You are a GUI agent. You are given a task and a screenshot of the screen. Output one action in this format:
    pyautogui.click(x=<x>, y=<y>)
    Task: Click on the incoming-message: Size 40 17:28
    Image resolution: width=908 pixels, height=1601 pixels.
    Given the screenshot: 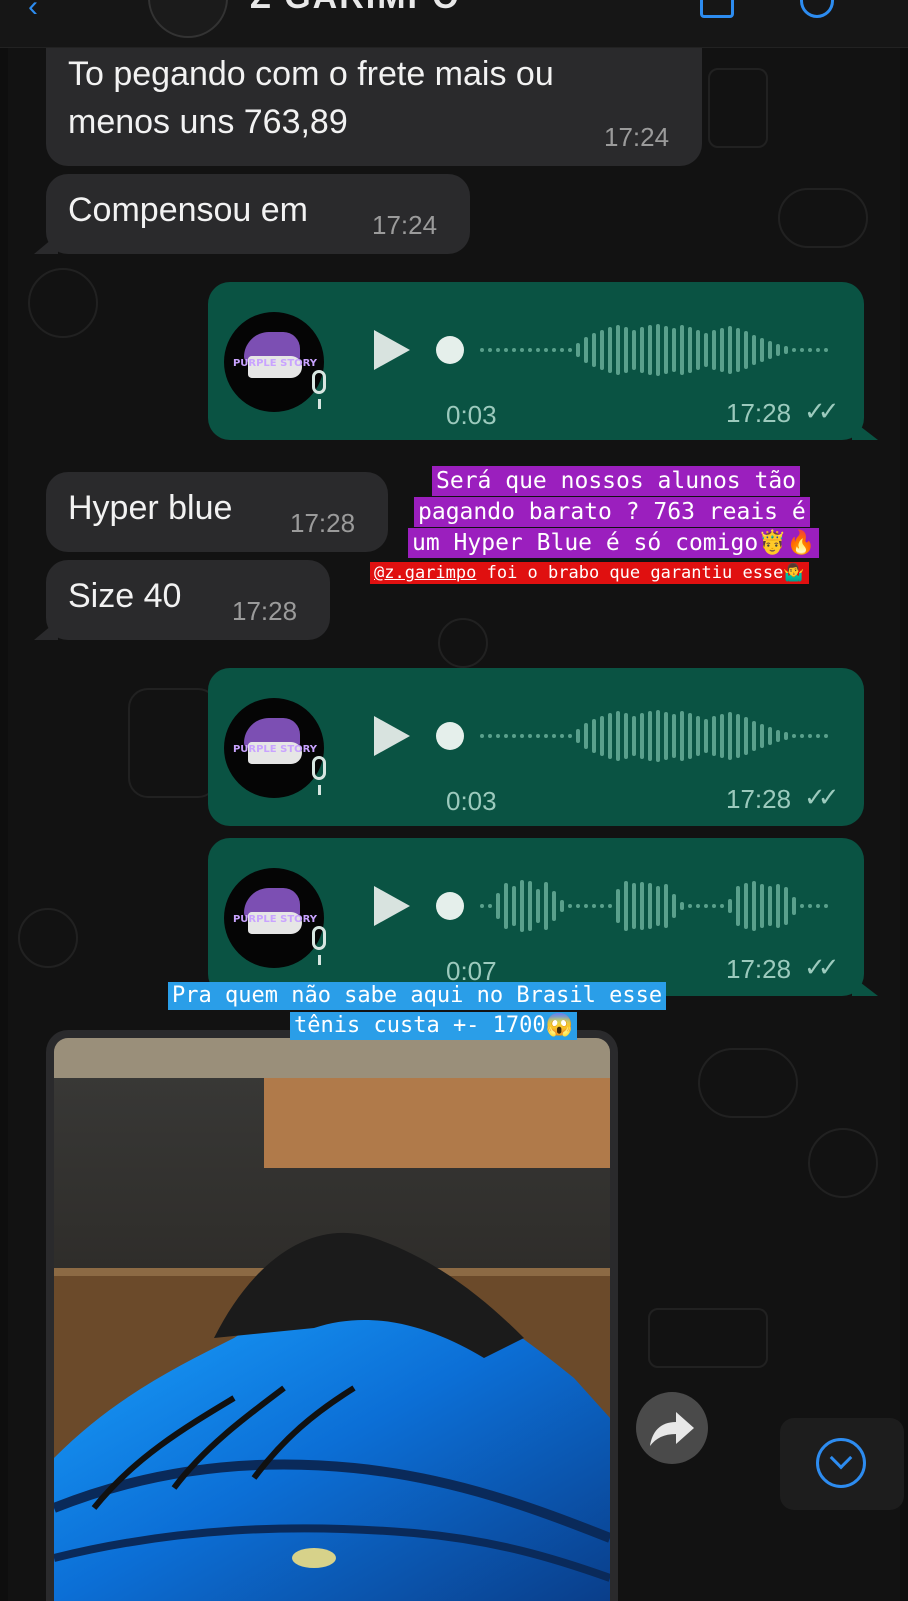 What is the action you would take?
    pyautogui.click(x=182, y=600)
    